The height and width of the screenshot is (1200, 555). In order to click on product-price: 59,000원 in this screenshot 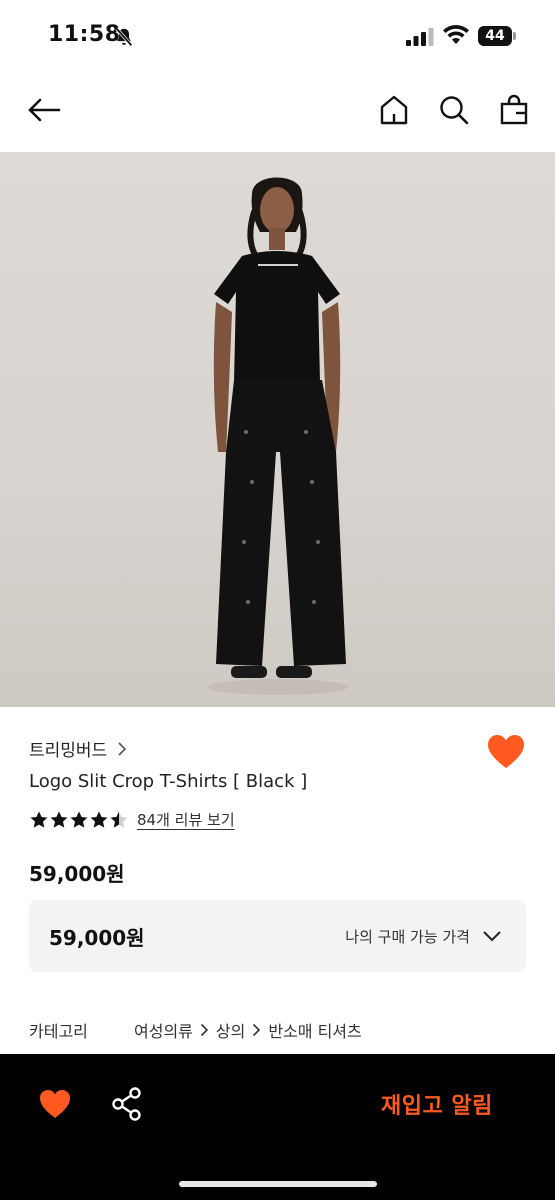, I will do `click(77, 874)`.